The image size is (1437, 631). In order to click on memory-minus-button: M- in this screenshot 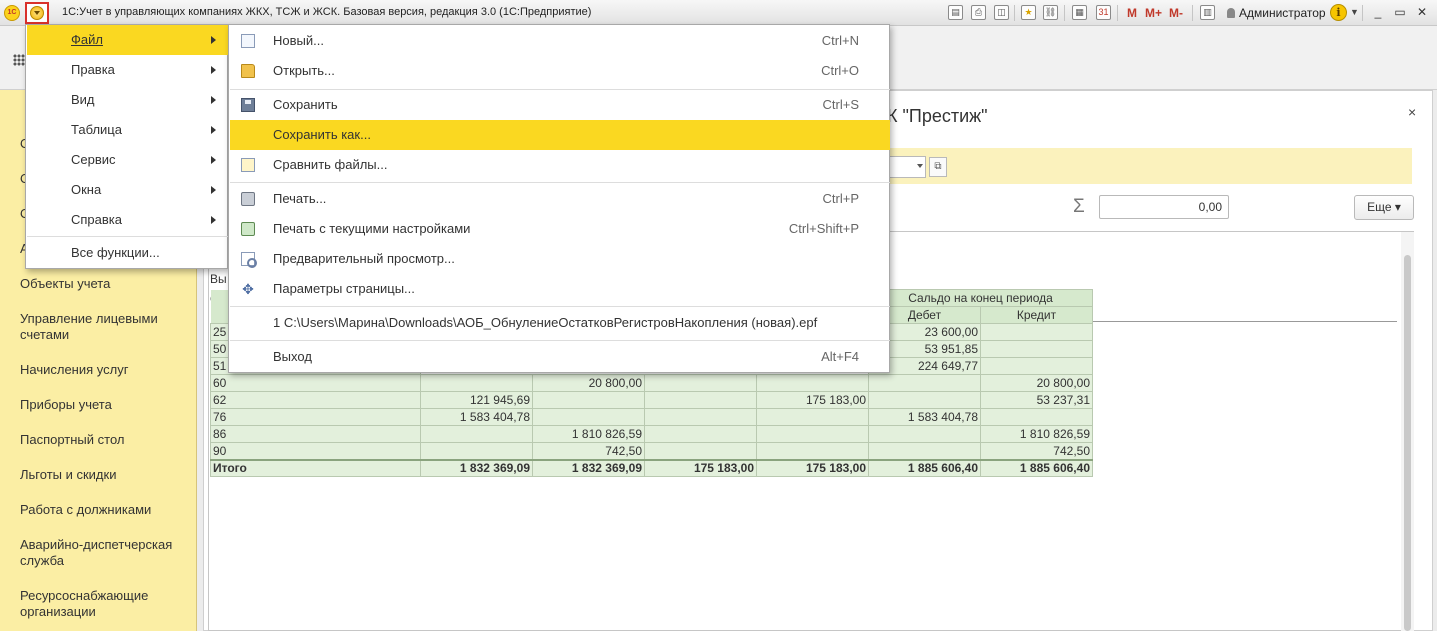, I will do `click(1176, 13)`.